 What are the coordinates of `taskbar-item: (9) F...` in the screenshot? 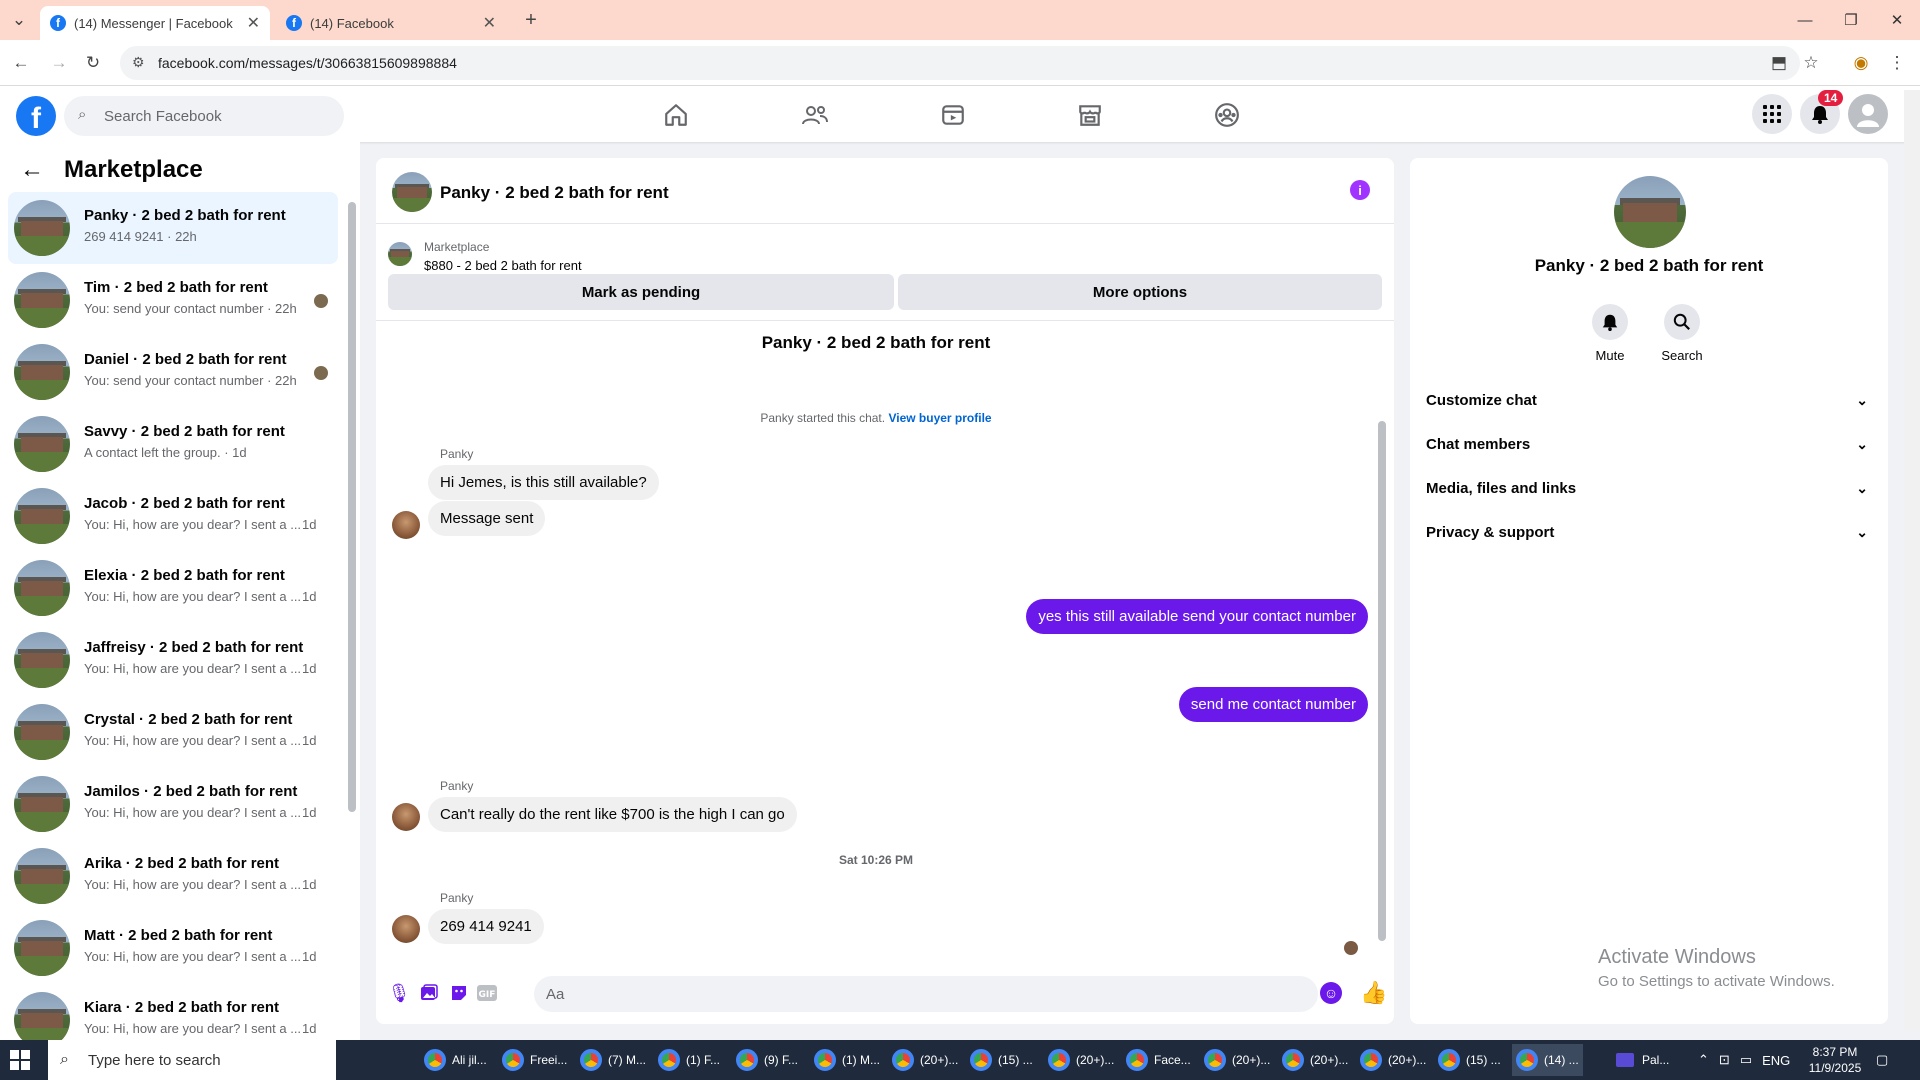 It's located at (767, 1060).